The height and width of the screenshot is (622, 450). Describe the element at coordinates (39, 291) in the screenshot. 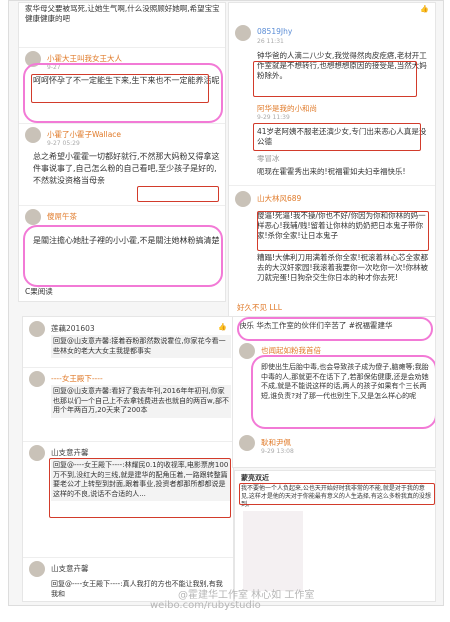

I see `comment-text: C果阅读` at that location.